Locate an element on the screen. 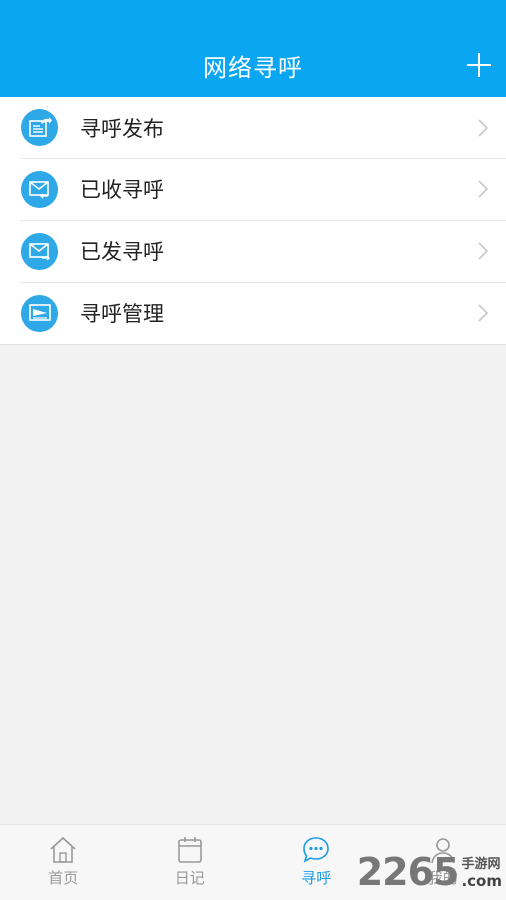  tab-label: 首页 is located at coordinates (63, 878).